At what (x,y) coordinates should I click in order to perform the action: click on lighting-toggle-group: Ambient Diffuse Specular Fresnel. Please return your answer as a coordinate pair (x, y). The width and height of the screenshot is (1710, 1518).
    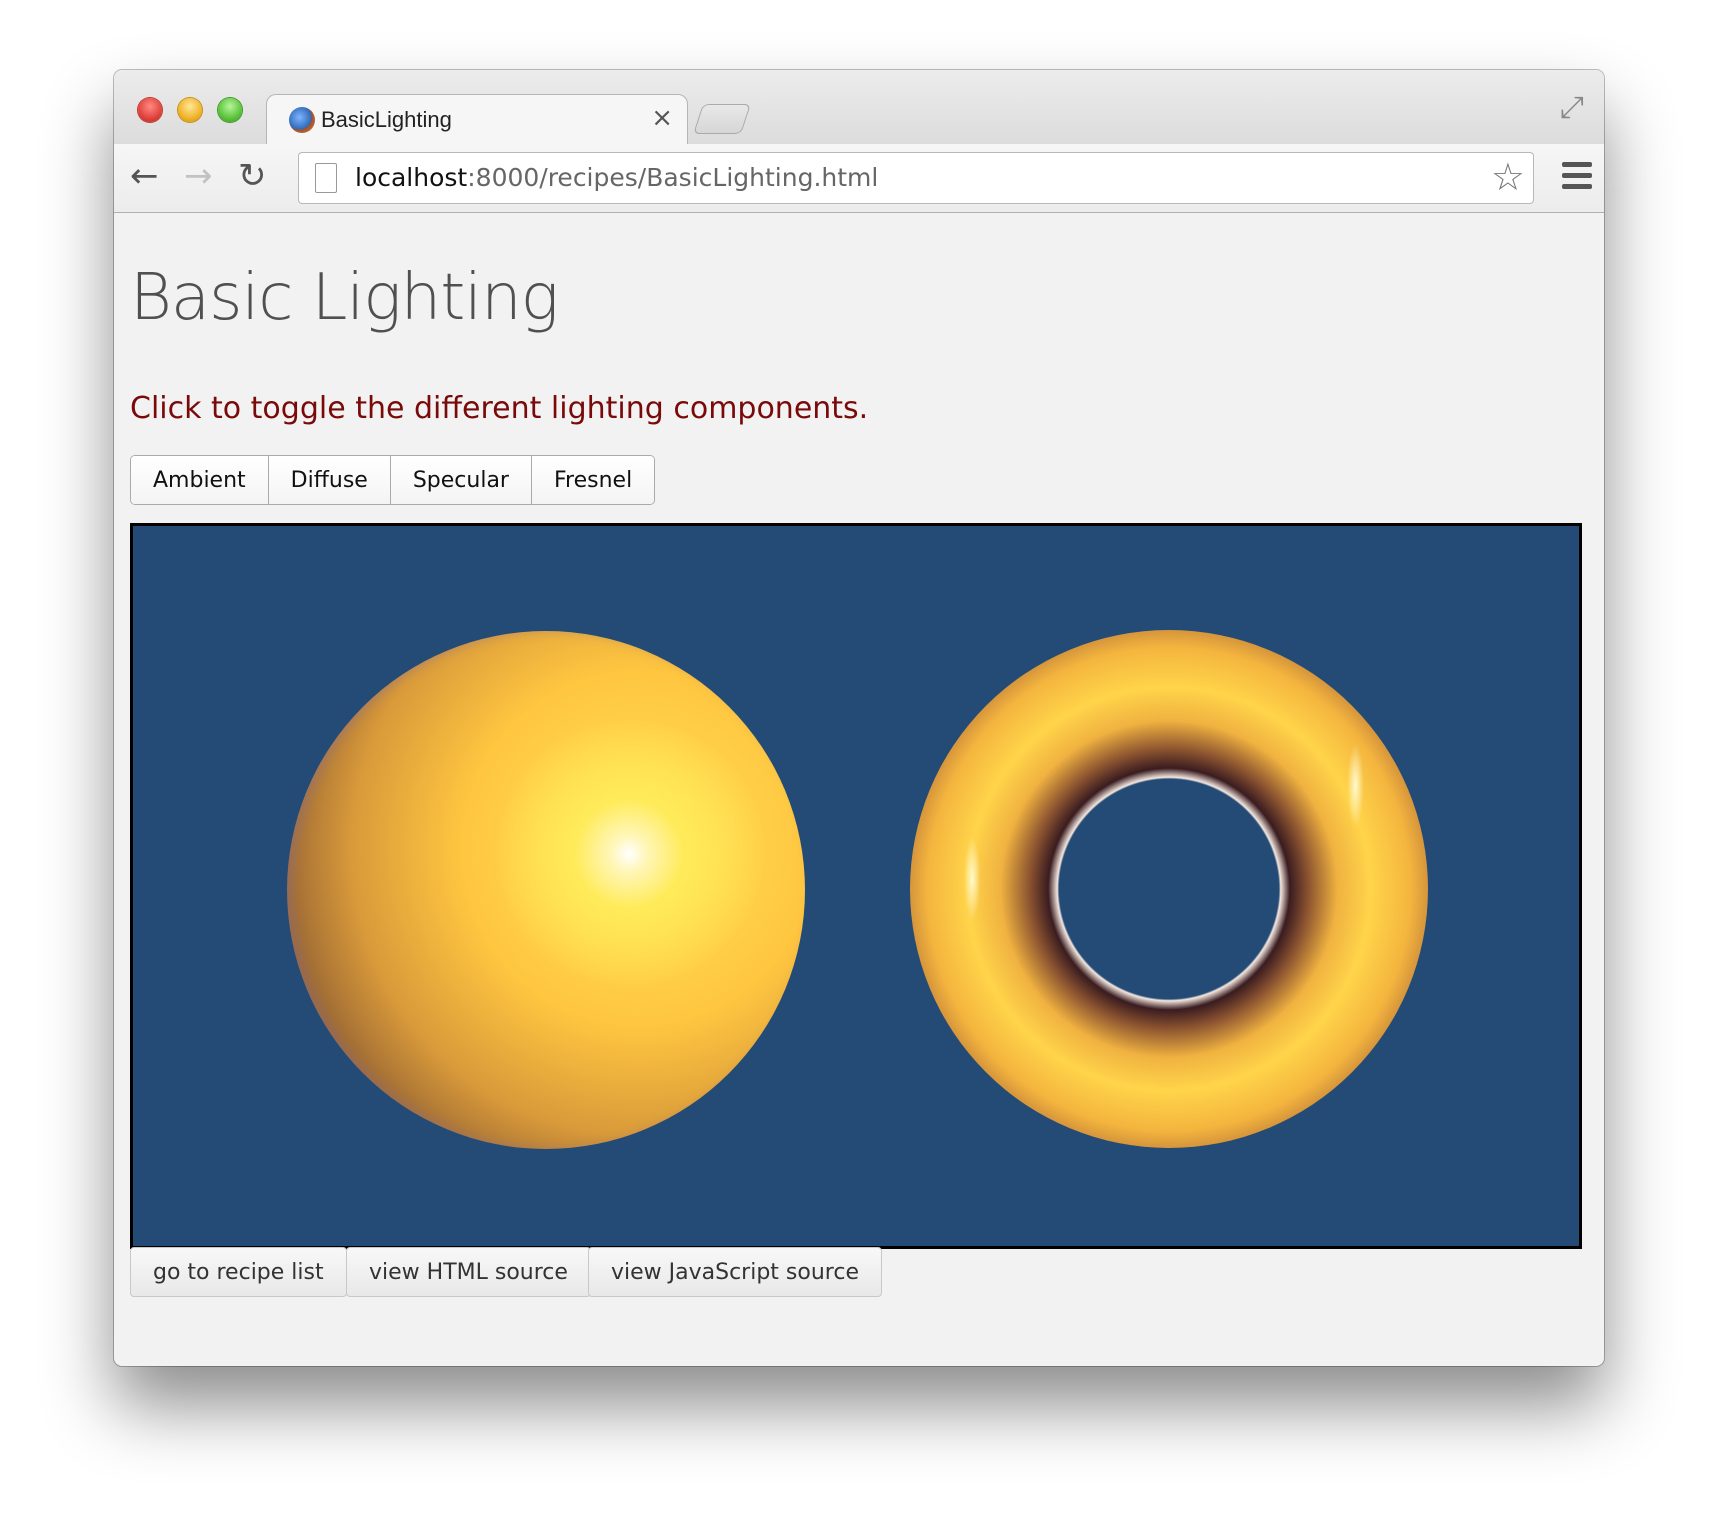
    Looking at the image, I should click on (393, 480).